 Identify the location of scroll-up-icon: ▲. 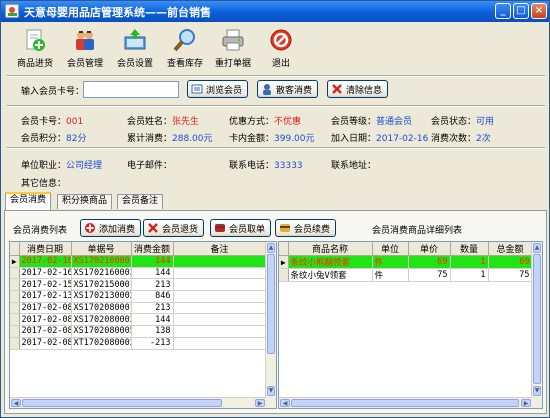
(271, 248).